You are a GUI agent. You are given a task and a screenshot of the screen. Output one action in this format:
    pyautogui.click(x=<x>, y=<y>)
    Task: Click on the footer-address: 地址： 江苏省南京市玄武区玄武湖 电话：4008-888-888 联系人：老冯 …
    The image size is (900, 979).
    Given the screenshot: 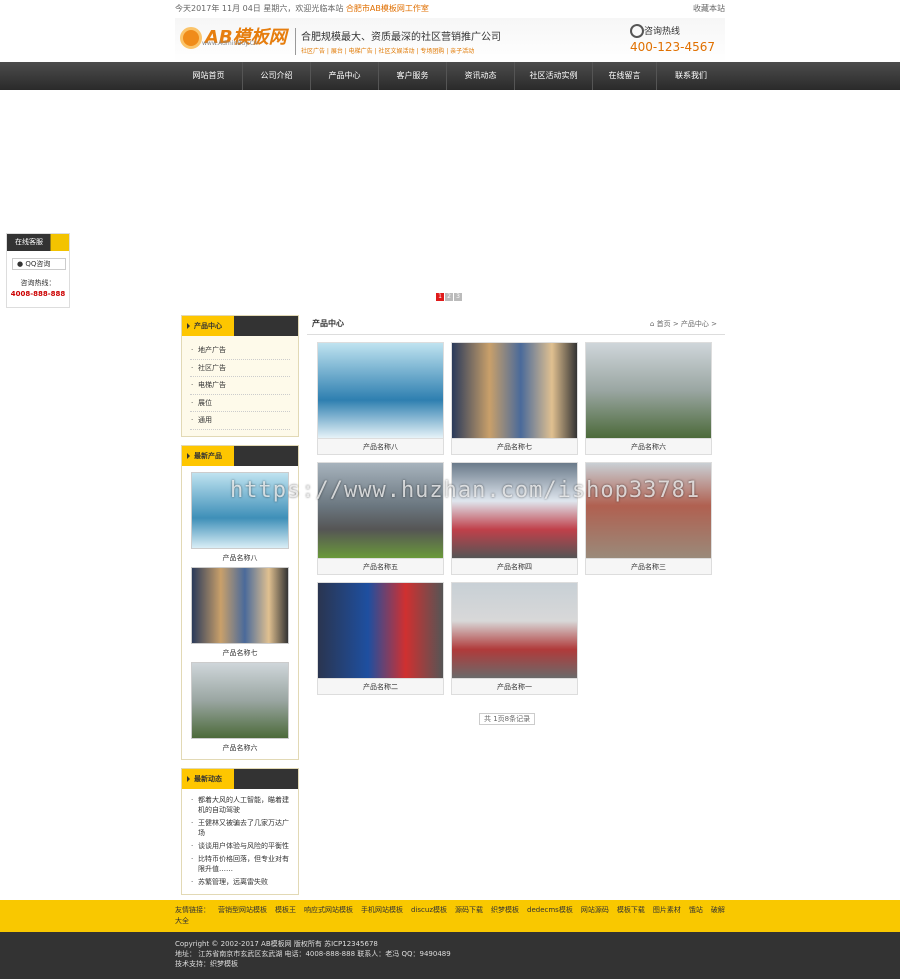 What is the action you would take?
    pyautogui.click(x=313, y=954)
    